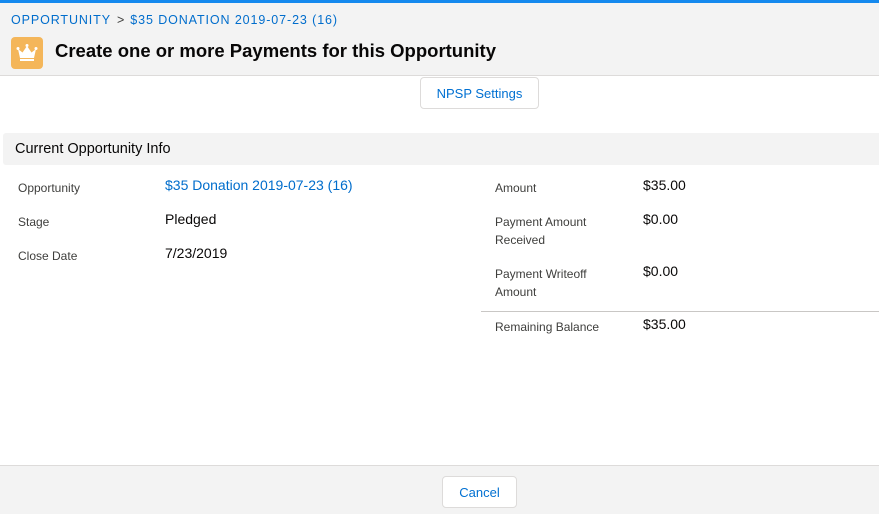 The width and height of the screenshot is (879, 514). Describe the element at coordinates (49, 188) in the screenshot. I see `opportunity-label: Opportunity` at that location.